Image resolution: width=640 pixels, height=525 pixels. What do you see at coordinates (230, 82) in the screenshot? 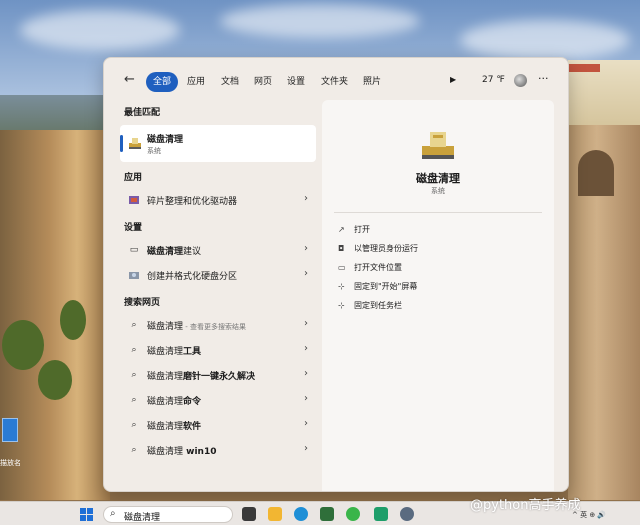
I see `tab-documents: 文档` at bounding box center [230, 82].